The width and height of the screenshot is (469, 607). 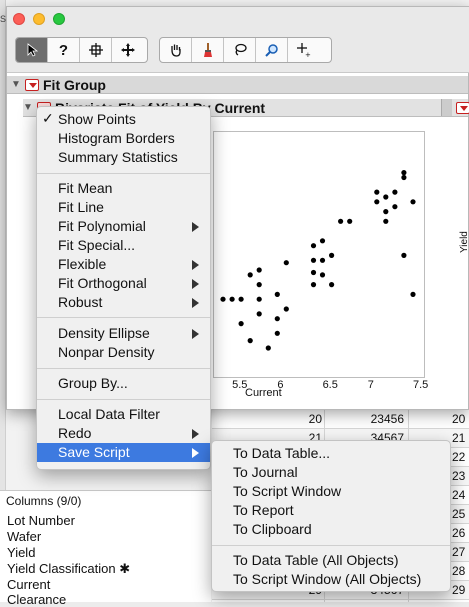 I want to click on magnifier-tool-icon, so click(x=272, y=50).